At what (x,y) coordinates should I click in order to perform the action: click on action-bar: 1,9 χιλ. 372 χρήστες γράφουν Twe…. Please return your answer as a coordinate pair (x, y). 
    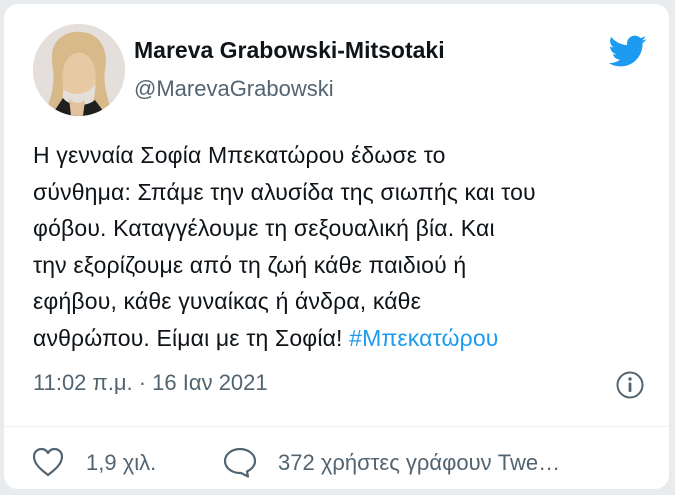
    Looking at the image, I should click on (336, 464).